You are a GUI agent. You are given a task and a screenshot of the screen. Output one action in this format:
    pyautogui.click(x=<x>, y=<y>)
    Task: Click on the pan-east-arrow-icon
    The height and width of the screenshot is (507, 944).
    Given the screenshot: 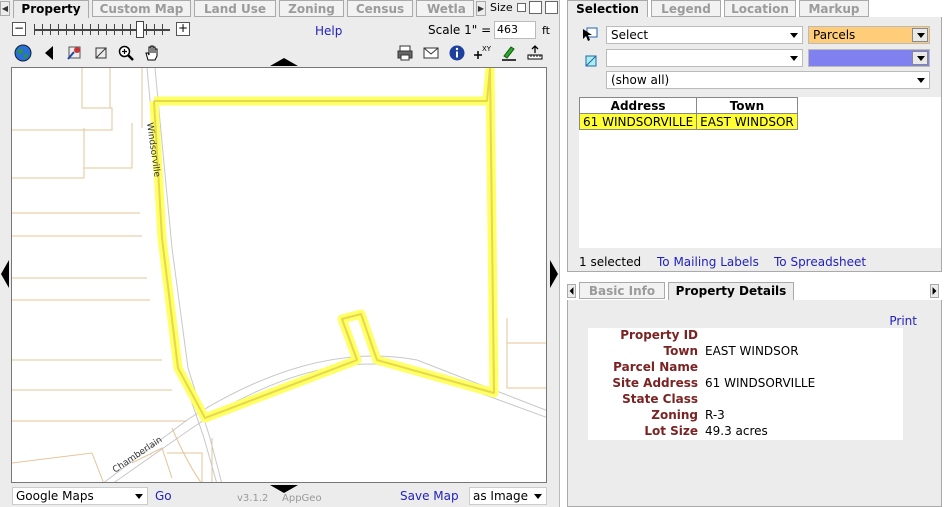 What is the action you would take?
    pyautogui.click(x=554, y=274)
    